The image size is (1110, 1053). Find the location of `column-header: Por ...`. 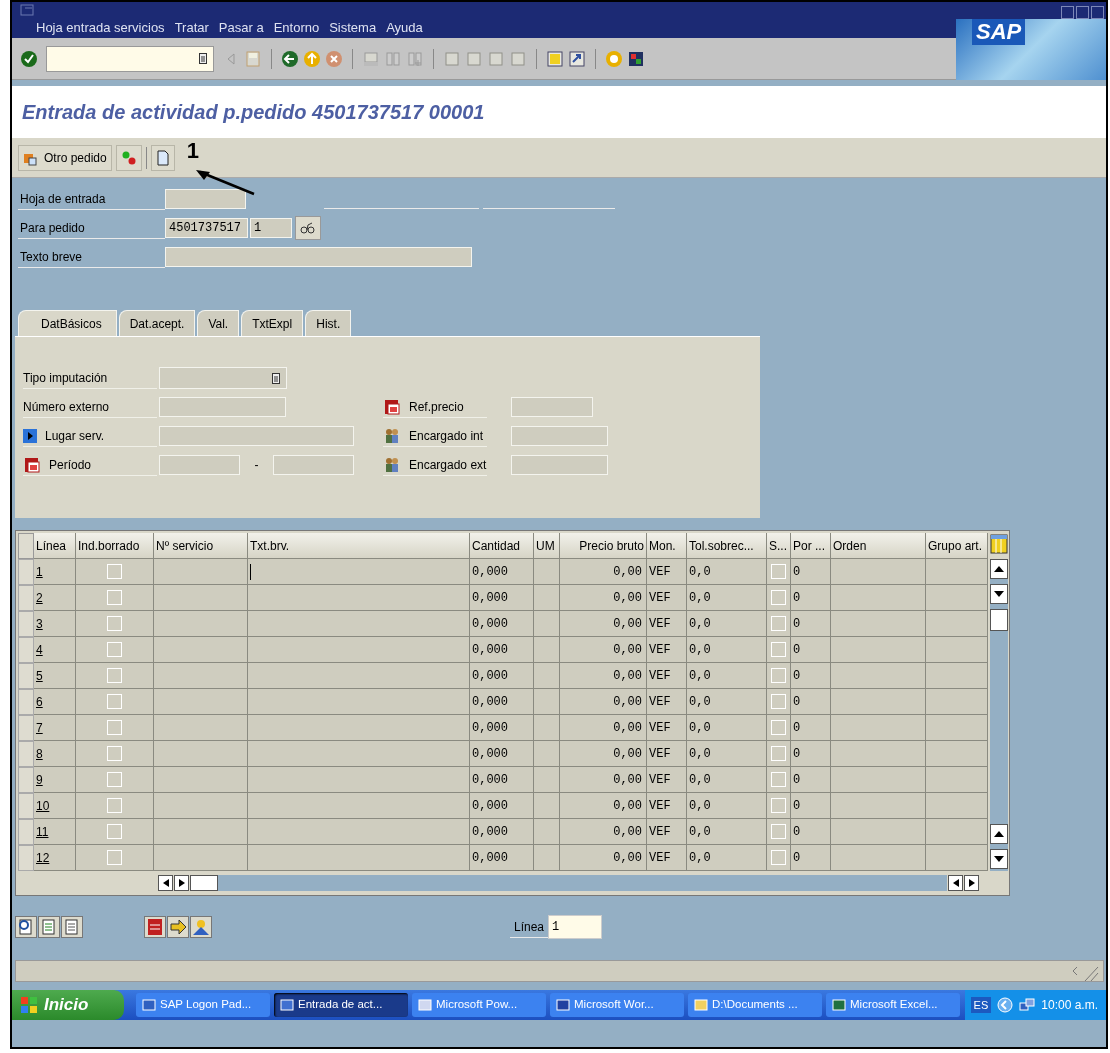

column-header: Por ... is located at coordinates (811, 546).